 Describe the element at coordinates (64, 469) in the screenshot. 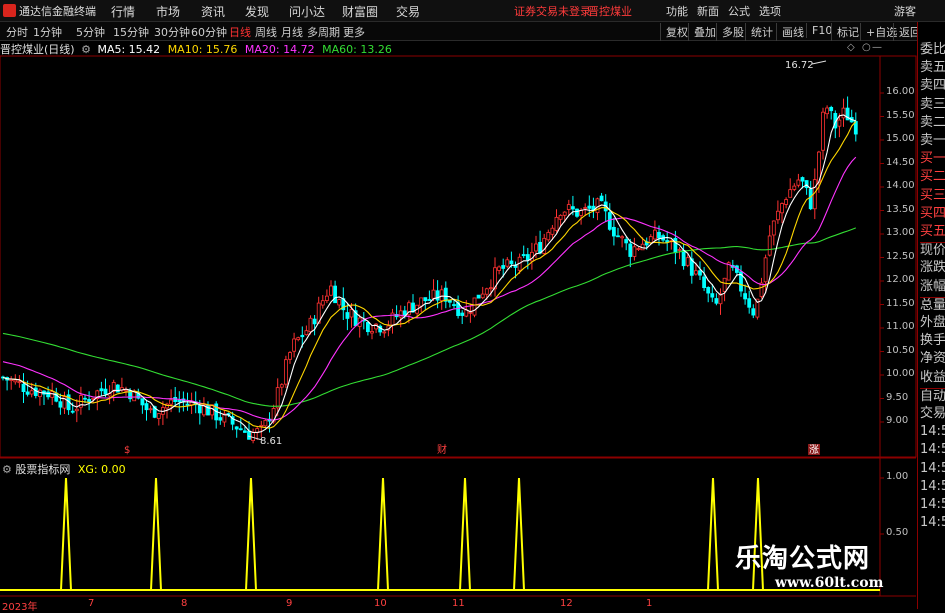

I see `indicator-header: ⚙ 股票指标网 XG: 0.00` at that location.